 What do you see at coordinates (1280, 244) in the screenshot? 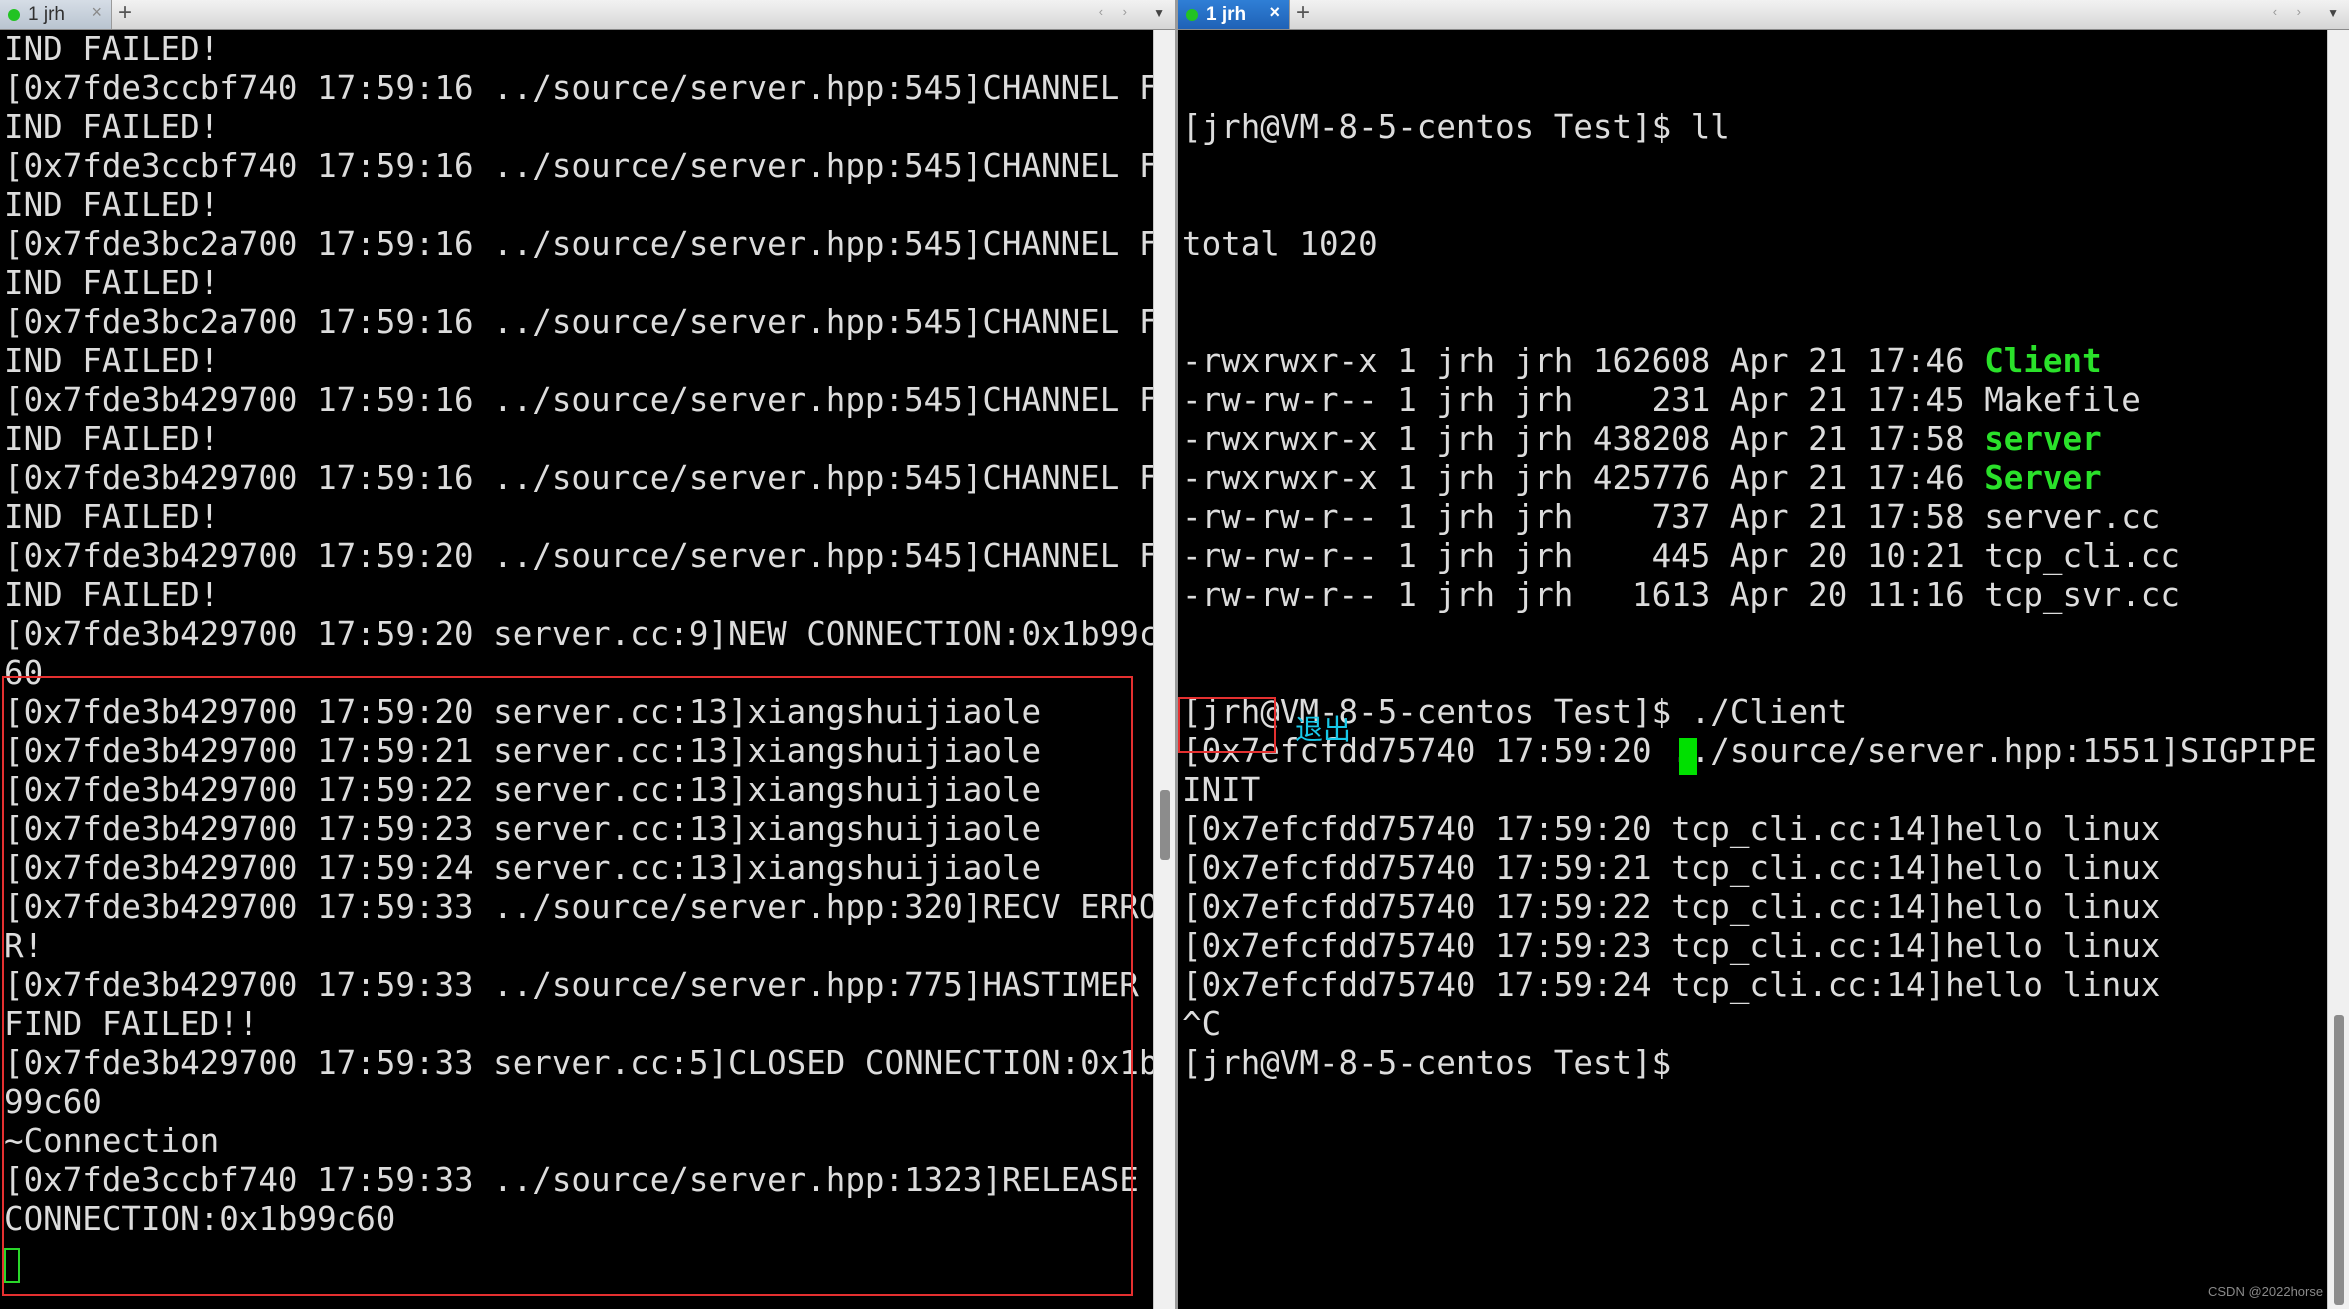
I see `listing-total: total 1020` at bounding box center [1280, 244].